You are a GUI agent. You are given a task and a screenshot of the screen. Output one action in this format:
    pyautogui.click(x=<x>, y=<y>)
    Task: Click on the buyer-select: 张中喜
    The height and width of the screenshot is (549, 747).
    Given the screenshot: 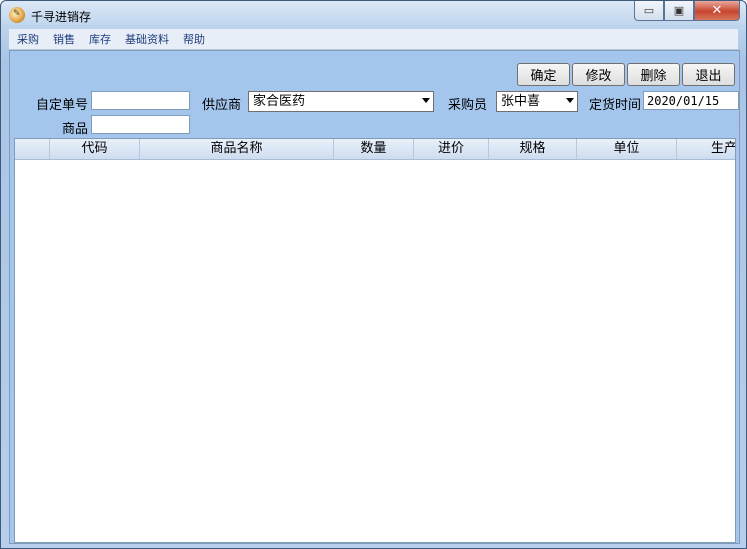 What is the action you would take?
    pyautogui.click(x=537, y=101)
    